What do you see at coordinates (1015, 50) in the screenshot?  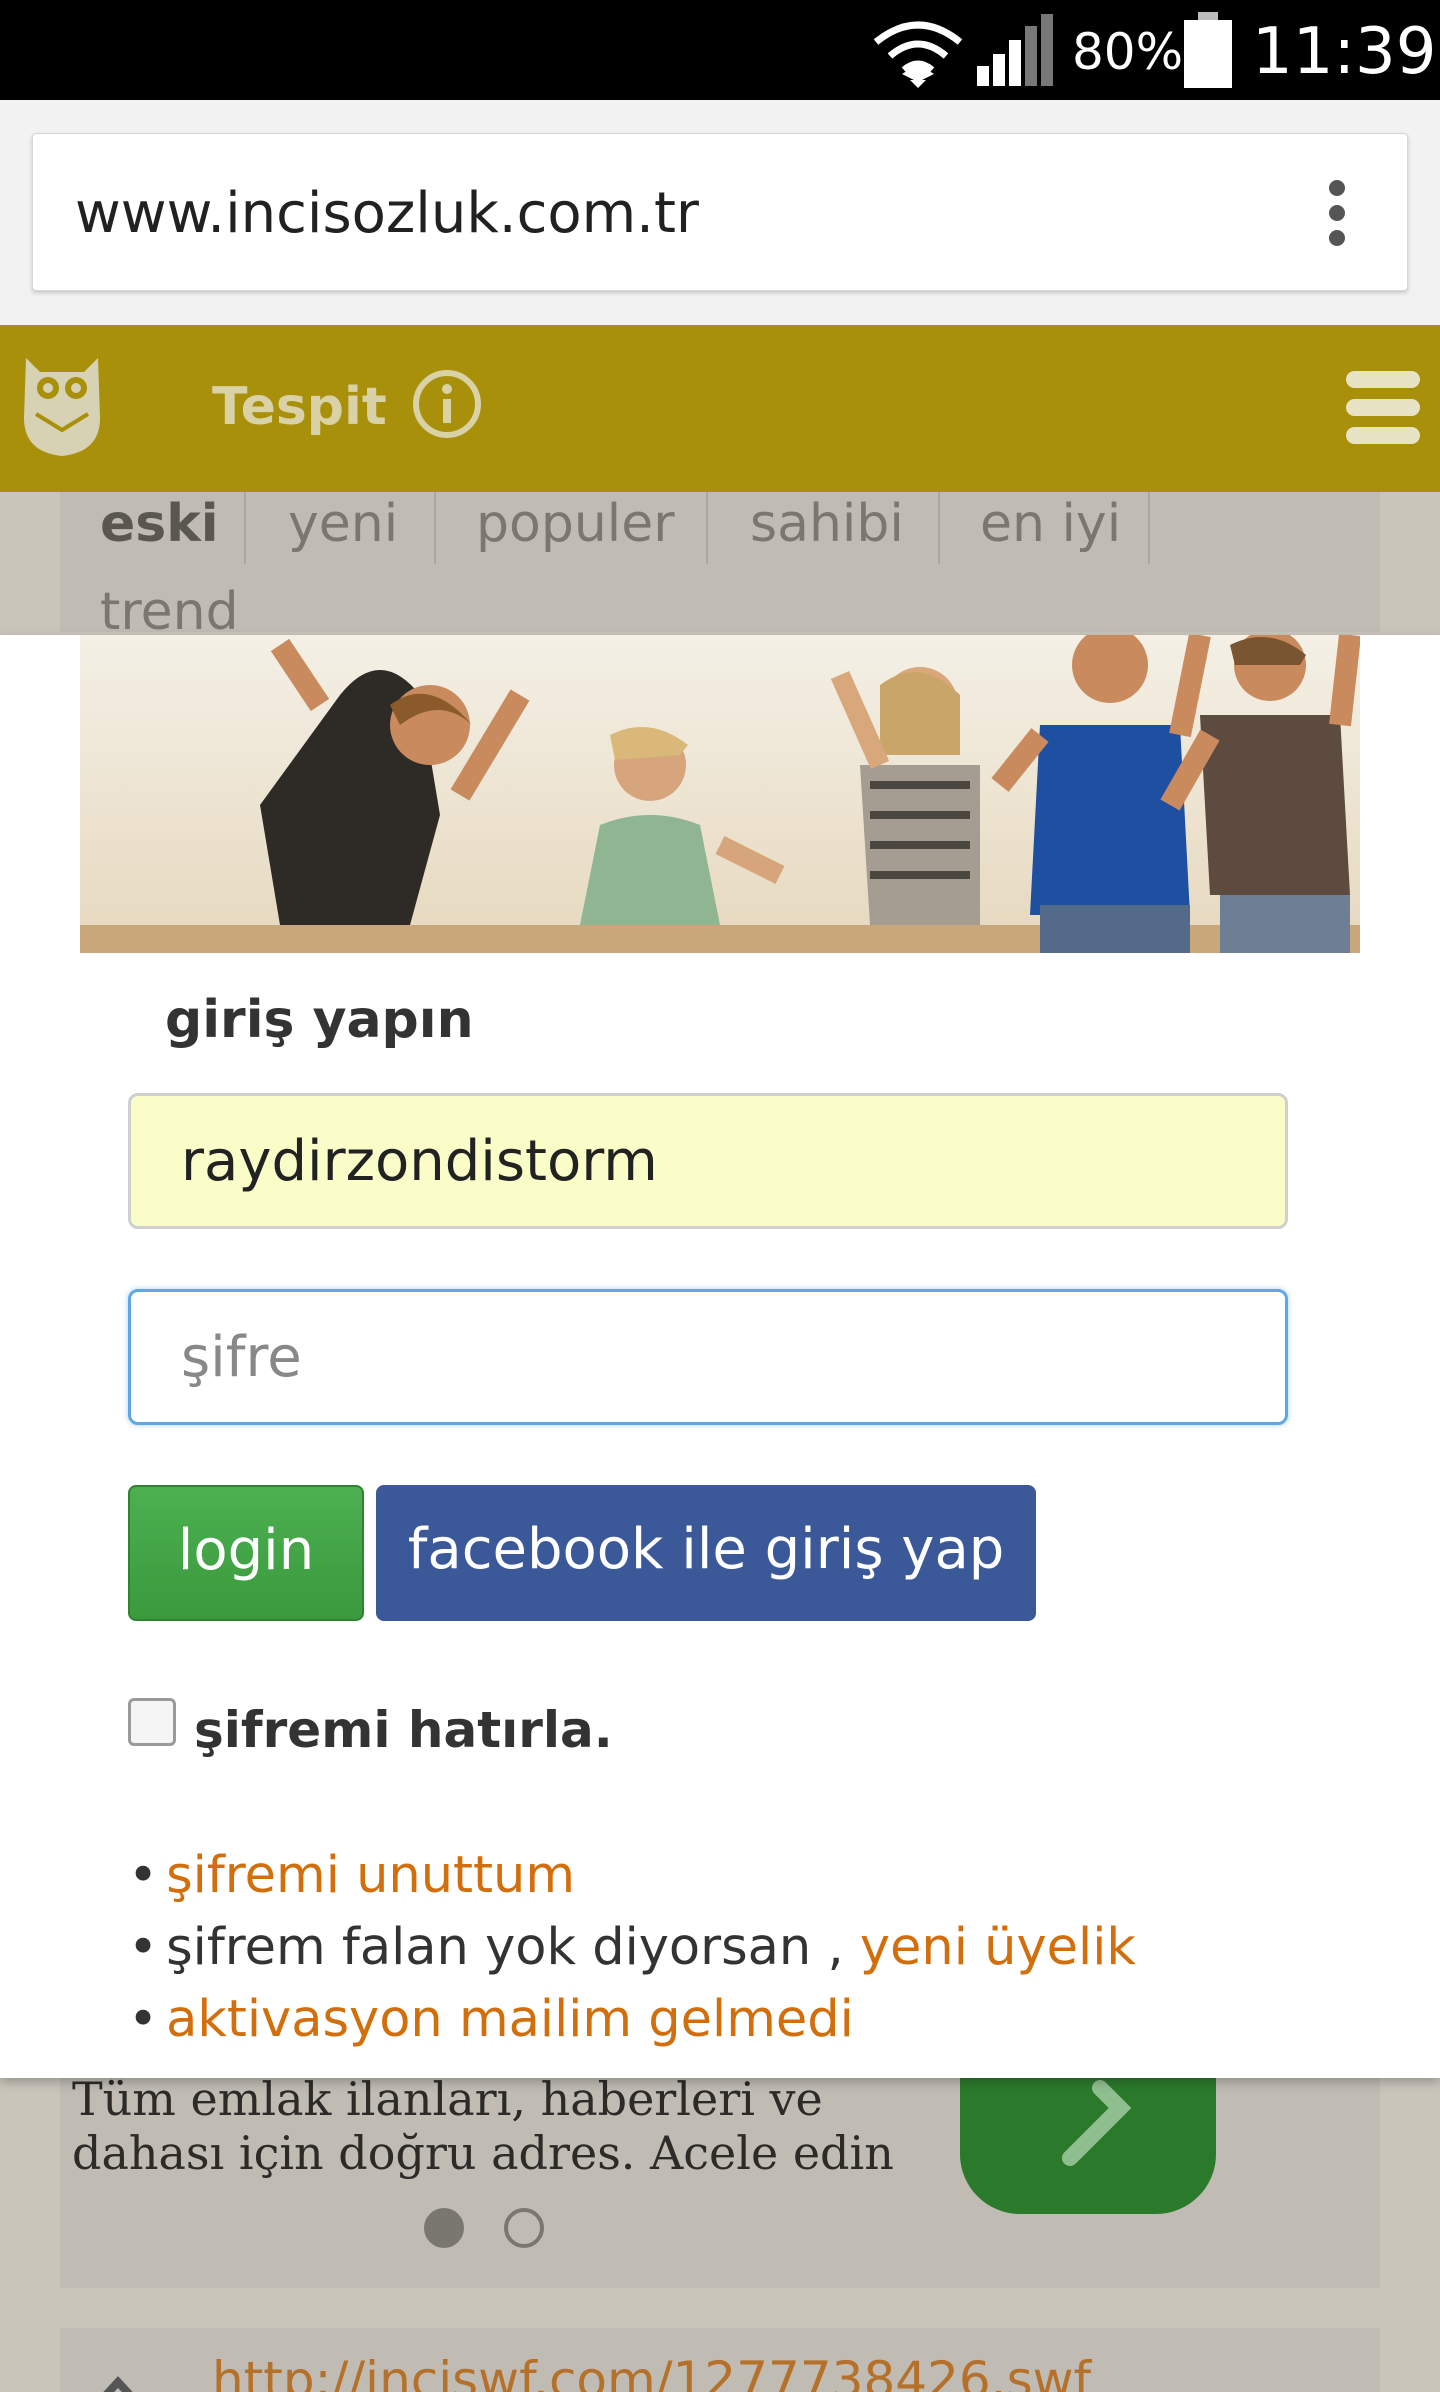 I see `signal-icon` at bounding box center [1015, 50].